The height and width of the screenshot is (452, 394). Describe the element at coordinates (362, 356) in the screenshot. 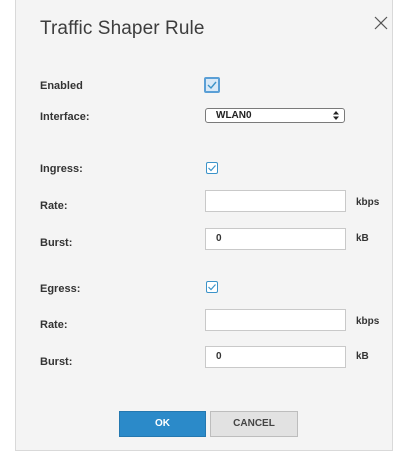

I see `egress-burst-unit: kB` at that location.